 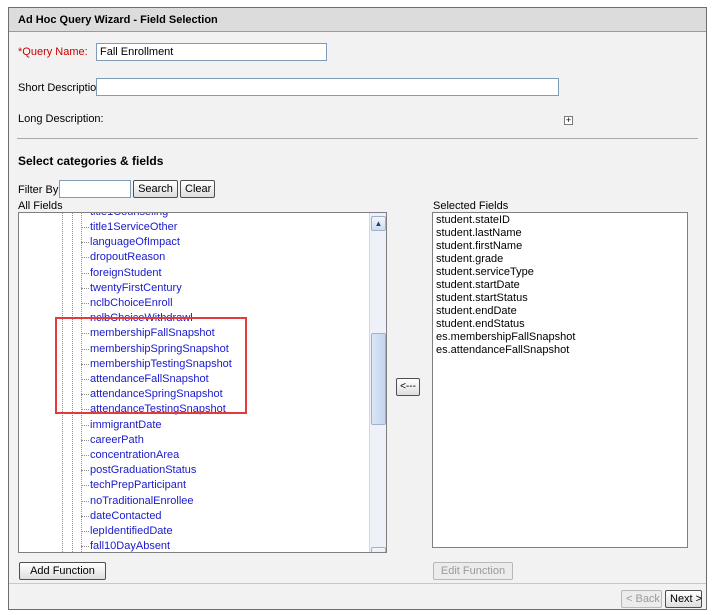 I want to click on window-title: Ad Hoc Query Wizard - Field Selection, so click(x=357, y=20).